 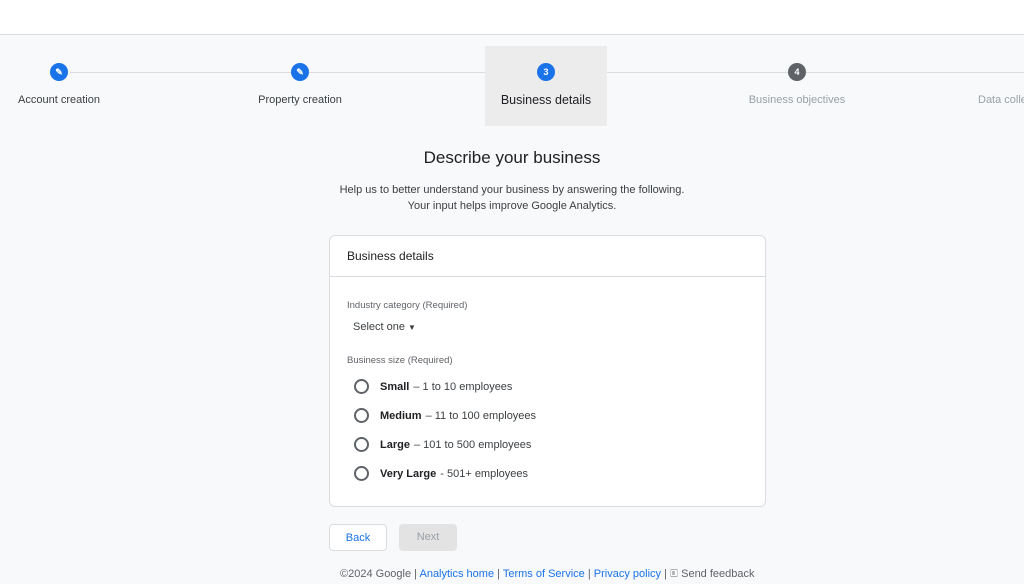 I want to click on analytics-home-link: Analytics home, so click(x=456, y=574).